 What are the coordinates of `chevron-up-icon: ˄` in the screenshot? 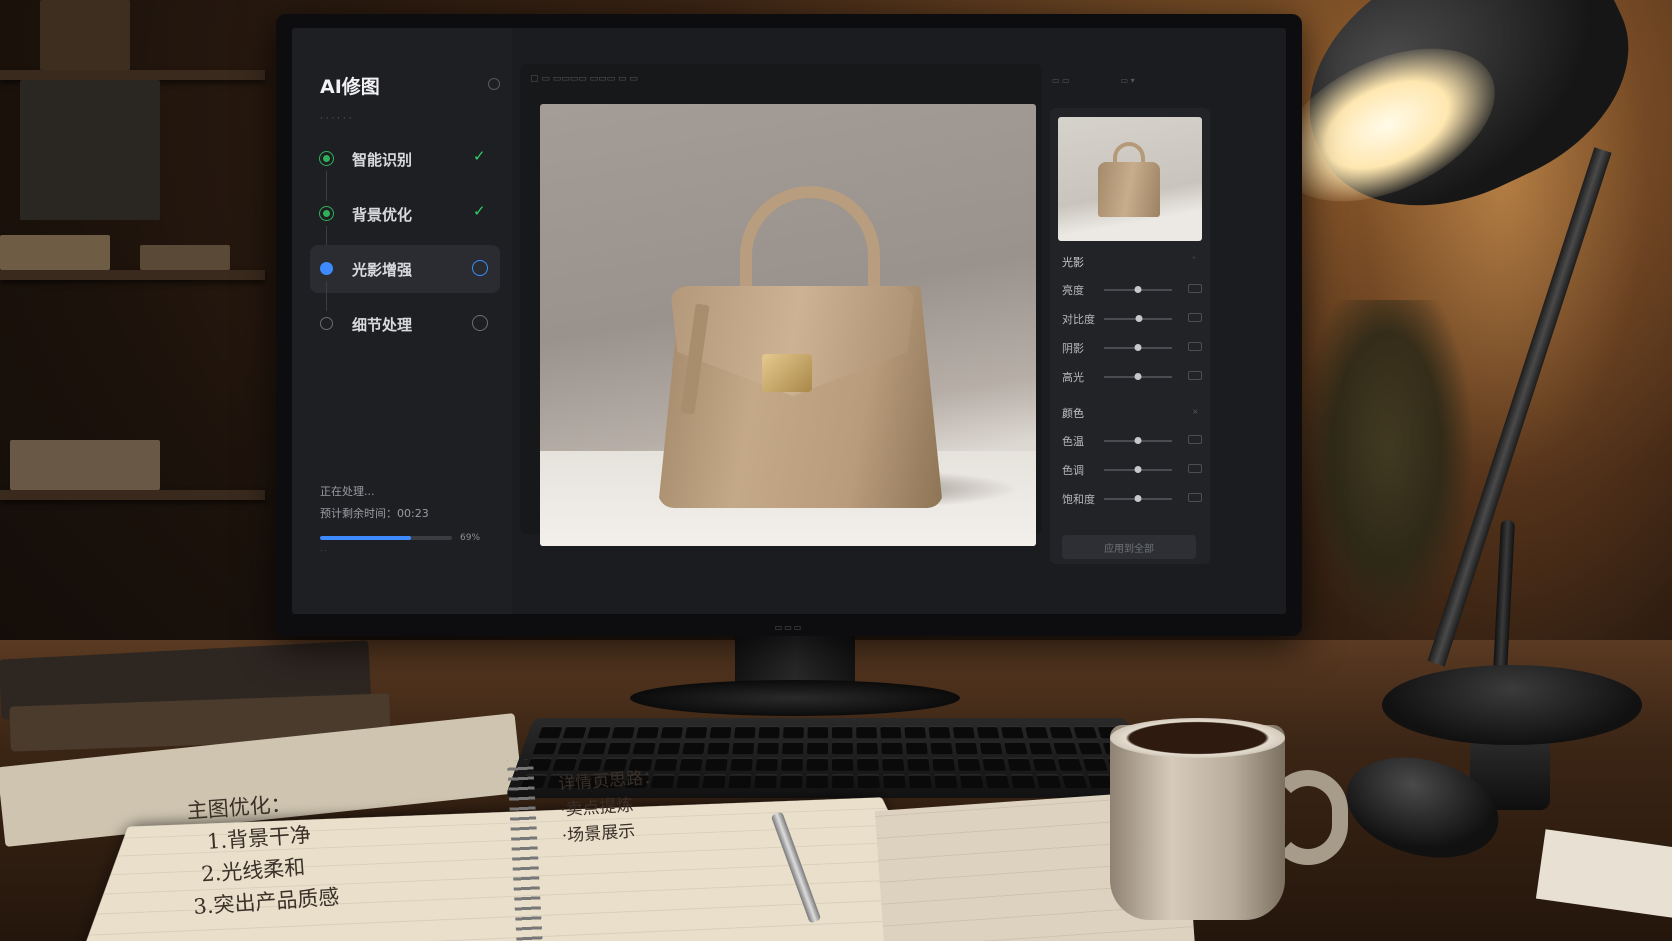 It's located at (1194, 260).